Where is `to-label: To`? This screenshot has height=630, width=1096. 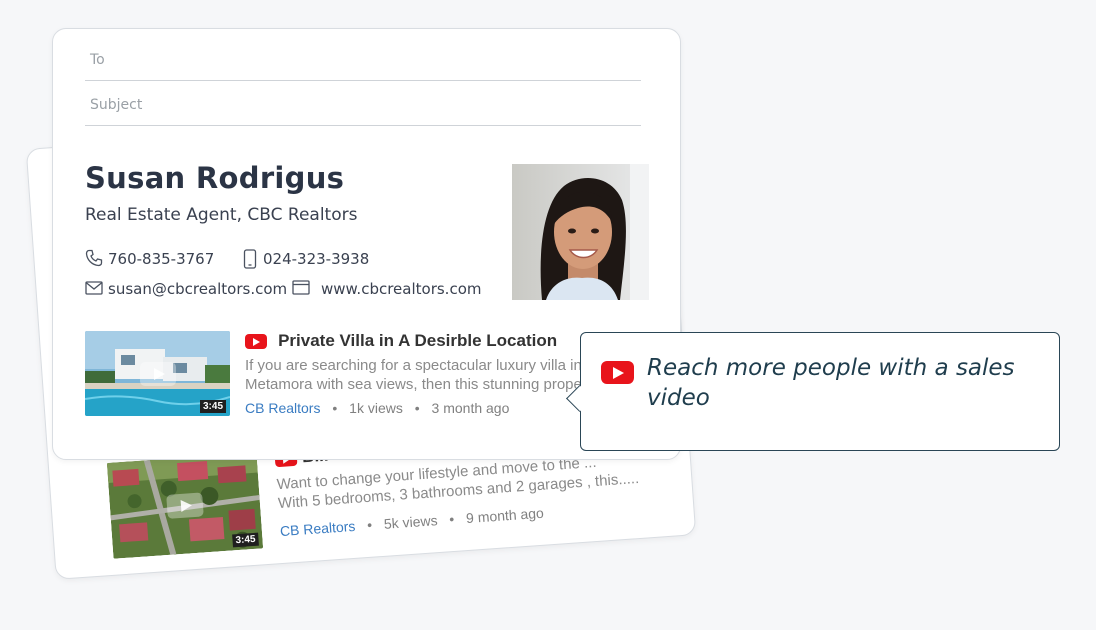 to-label: To is located at coordinates (97, 60).